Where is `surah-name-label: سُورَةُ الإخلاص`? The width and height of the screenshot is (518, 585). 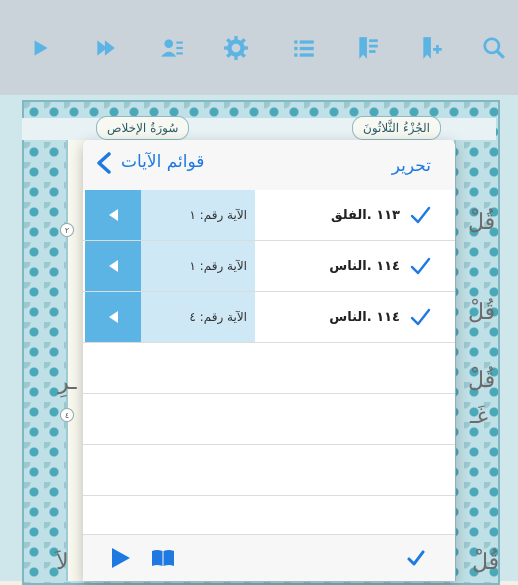 surah-name-label: سُورَةُ الإخلاص is located at coordinates (143, 128).